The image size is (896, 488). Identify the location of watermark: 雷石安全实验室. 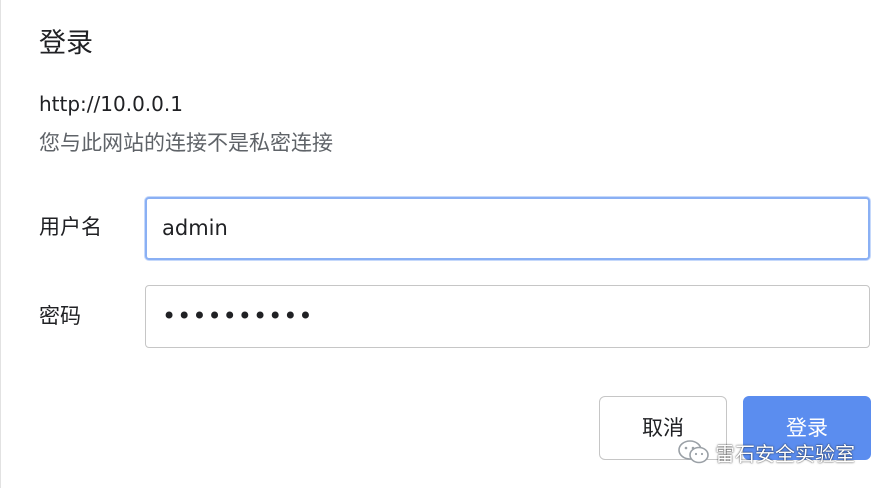
(766, 452).